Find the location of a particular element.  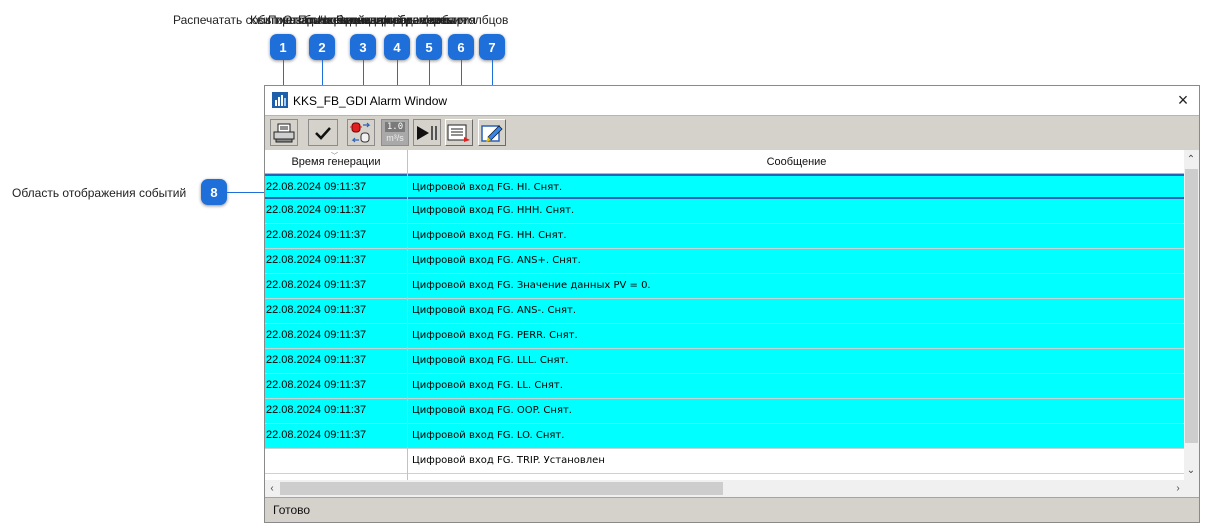

checkmark-icon is located at coordinates (323, 133).